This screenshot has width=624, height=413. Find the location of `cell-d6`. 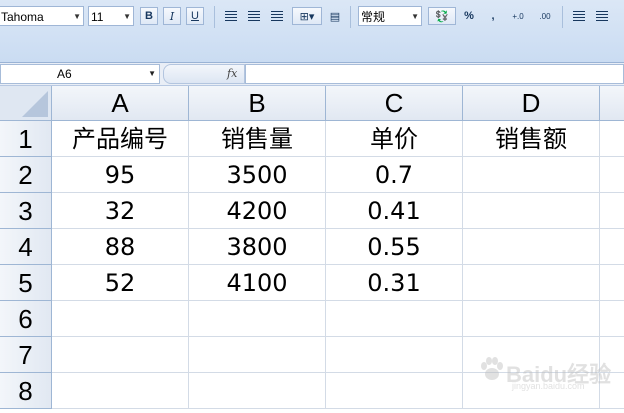

cell-d6 is located at coordinates (531, 319).